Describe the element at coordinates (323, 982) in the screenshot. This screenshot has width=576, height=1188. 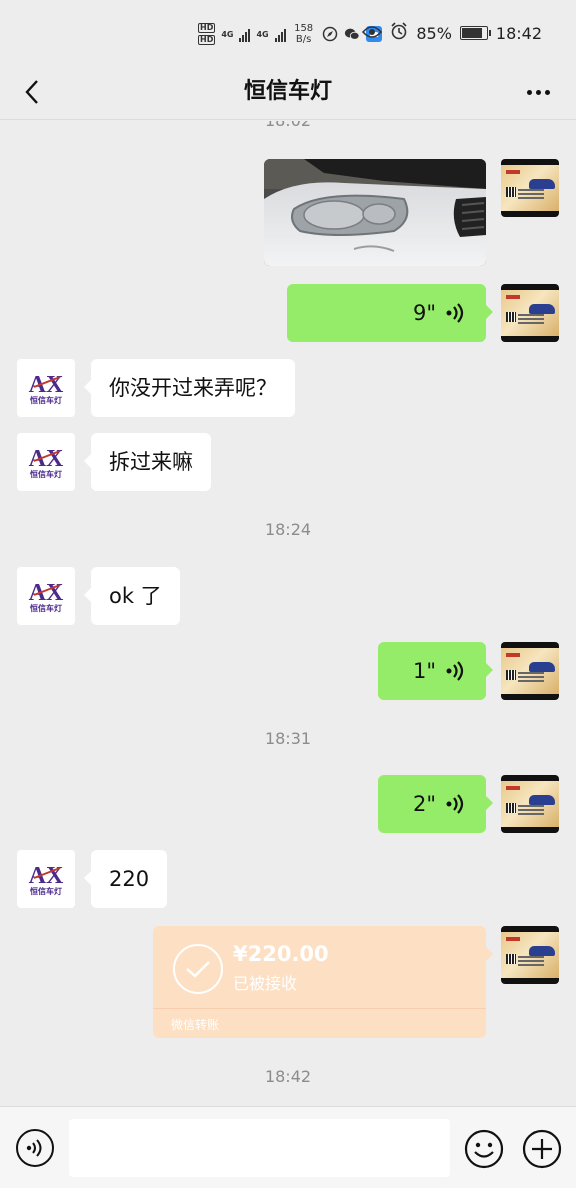
I see `transfer-message: ¥220.00 已被接收 微信转账` at that location.